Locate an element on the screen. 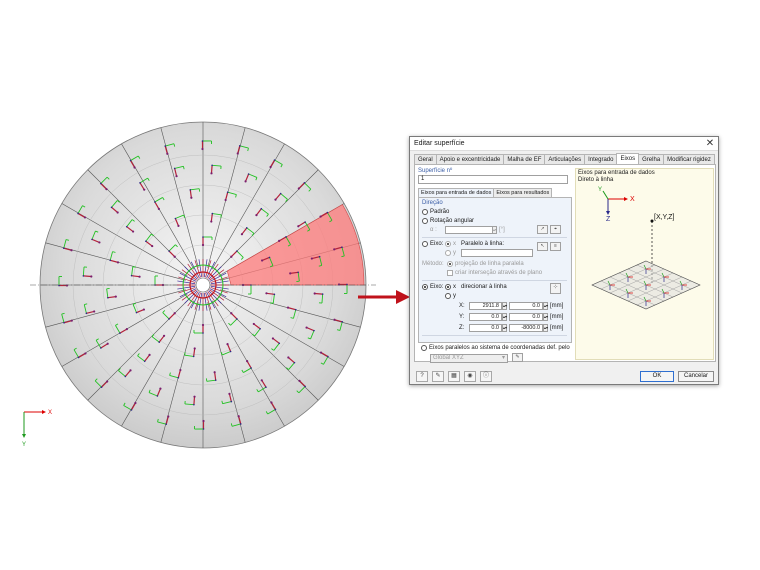 This screenshot has width=760, height=570. preview-surface-grid is located at coordinates (646, 285).